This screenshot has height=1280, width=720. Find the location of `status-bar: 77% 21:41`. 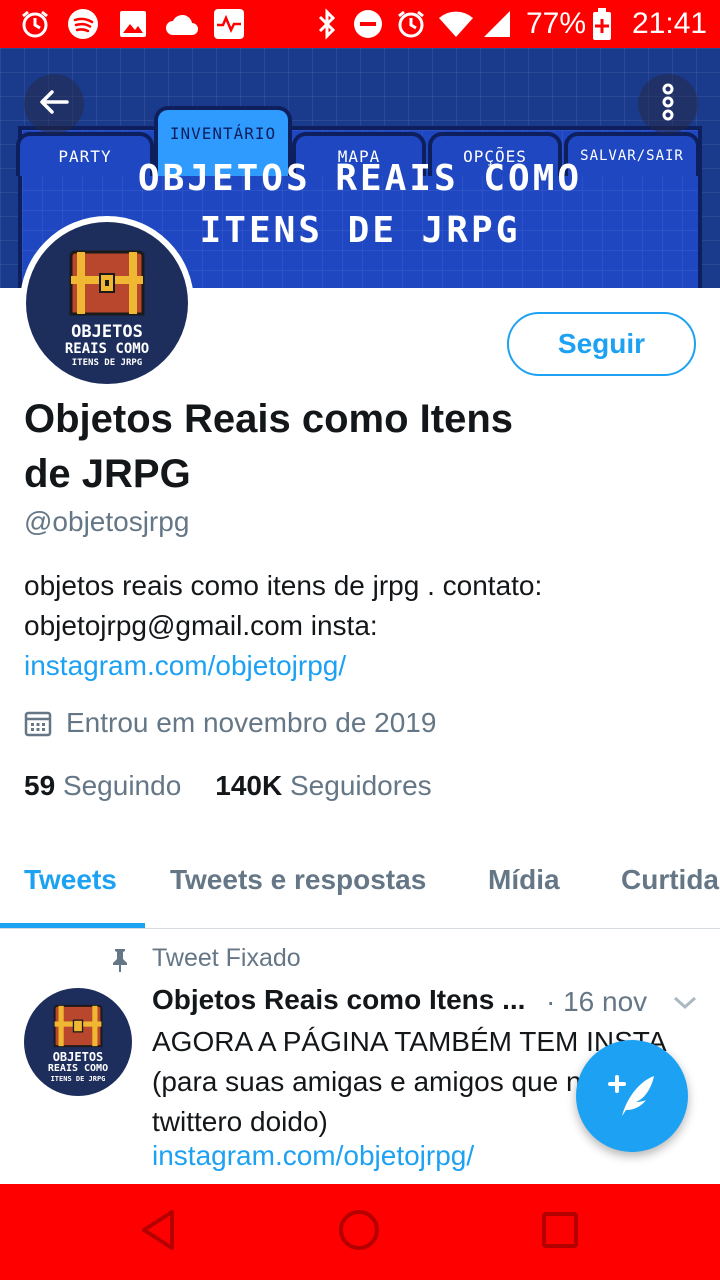

status-bar: 77% 21:41 is located at coordinates (360, 24).